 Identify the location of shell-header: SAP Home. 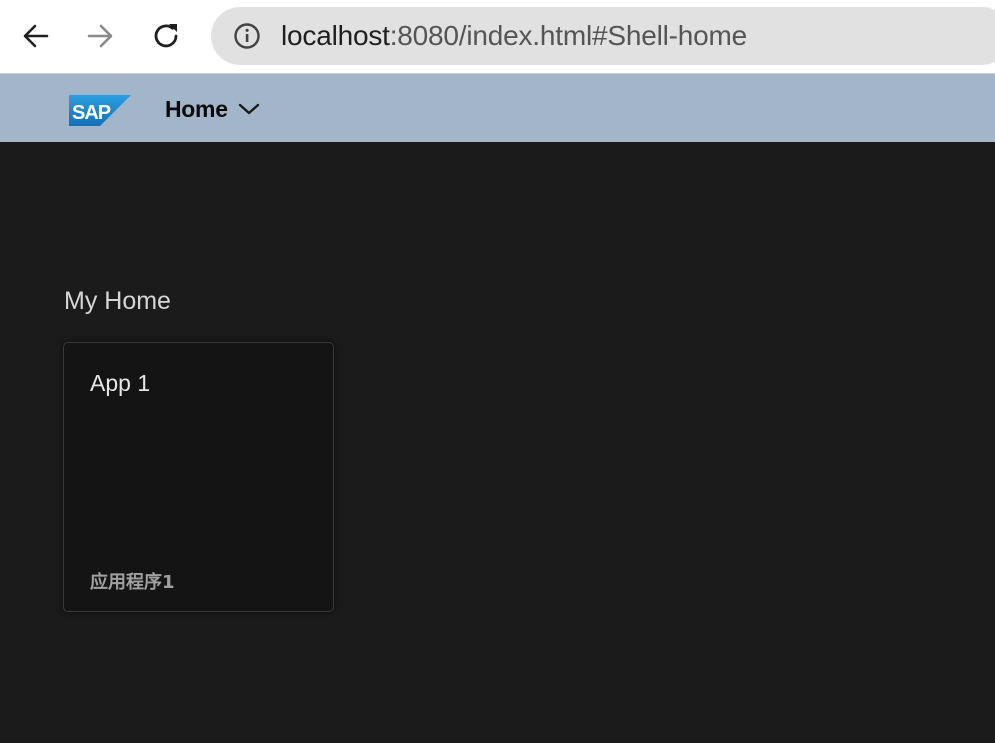
(497, 108).